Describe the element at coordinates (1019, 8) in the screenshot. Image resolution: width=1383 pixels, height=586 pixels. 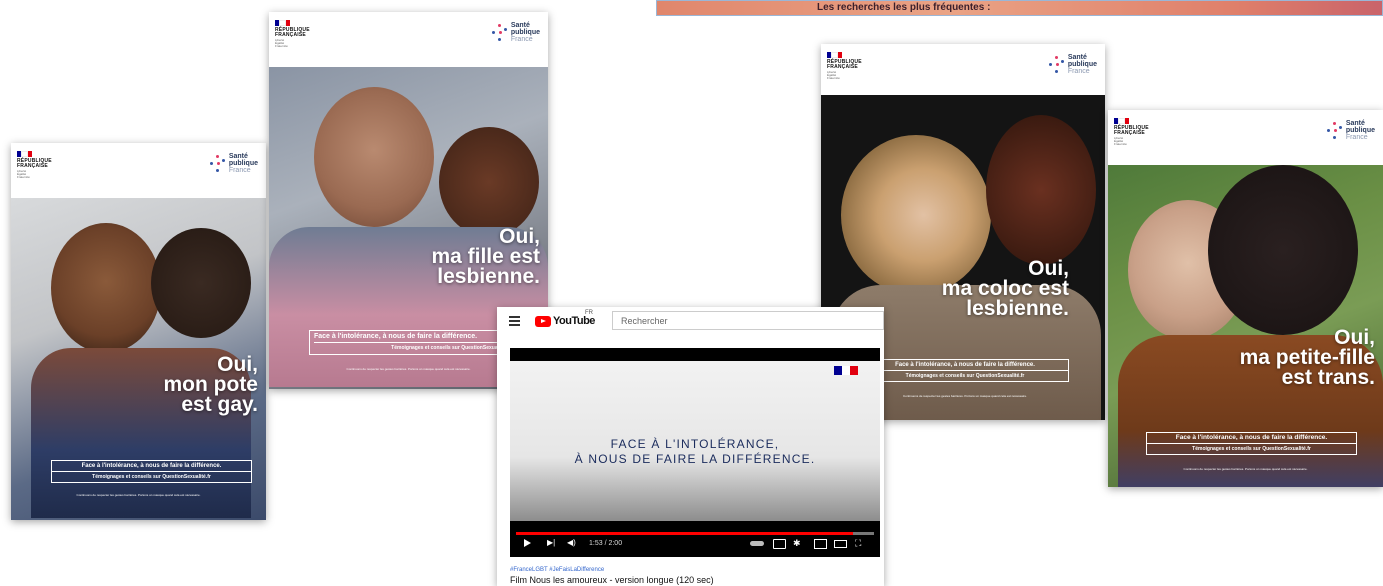
I see `search-banner-strip: Les recherches les plus fréquentes :` at that location.